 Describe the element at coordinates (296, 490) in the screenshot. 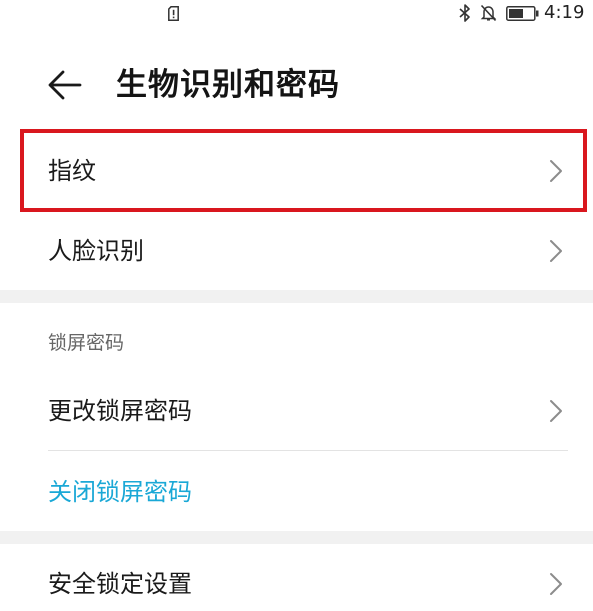

I see `disable-lock-password-item: 关闭锁屏密码` at that location.